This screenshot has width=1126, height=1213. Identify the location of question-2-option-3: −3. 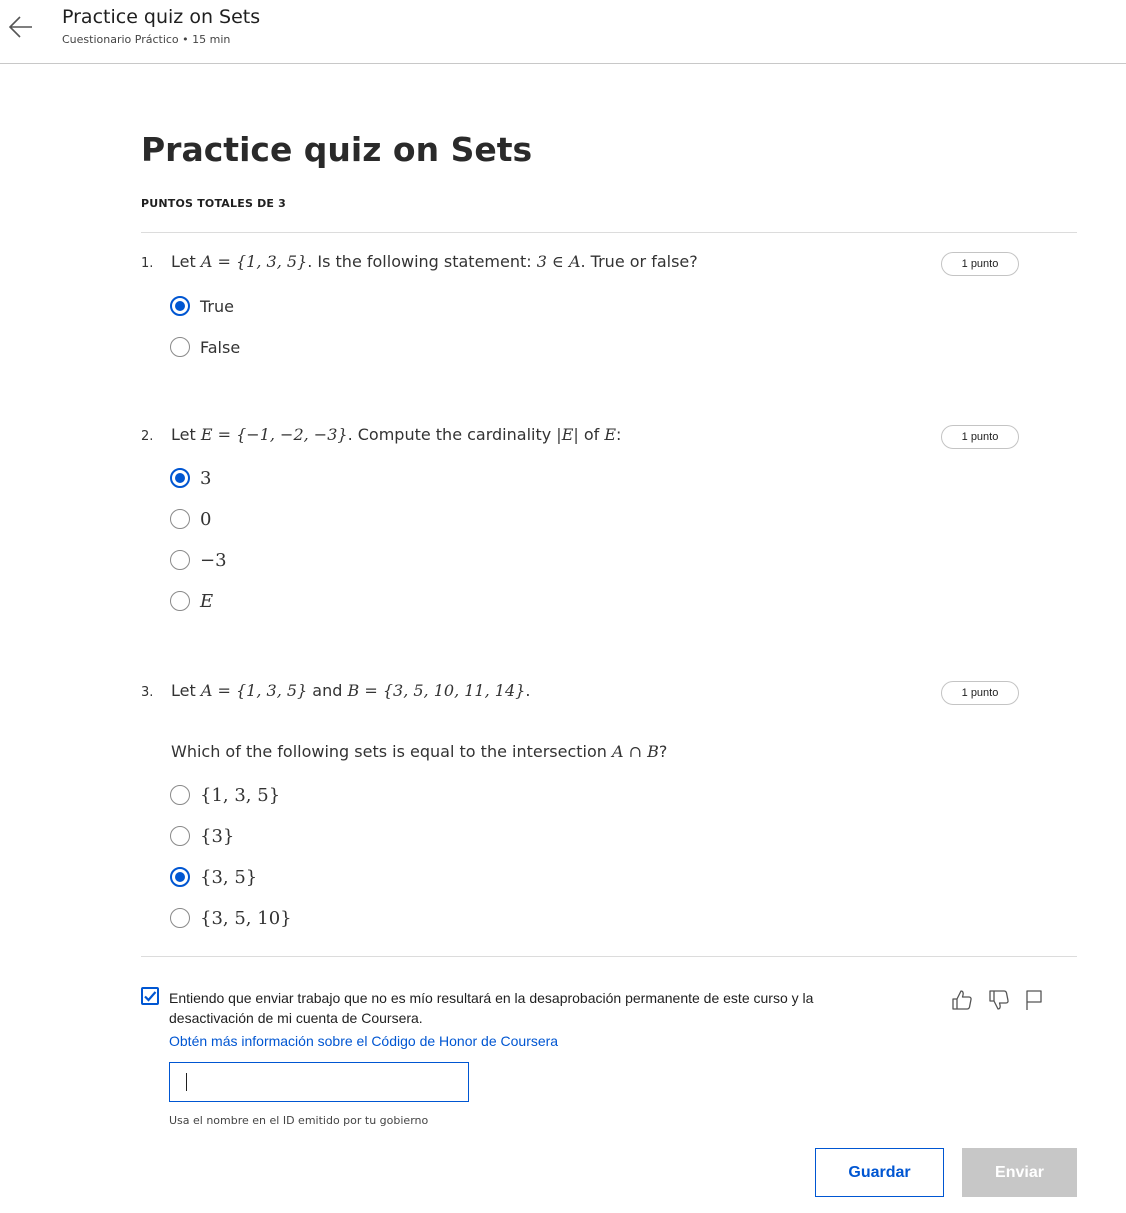
(198, 560).